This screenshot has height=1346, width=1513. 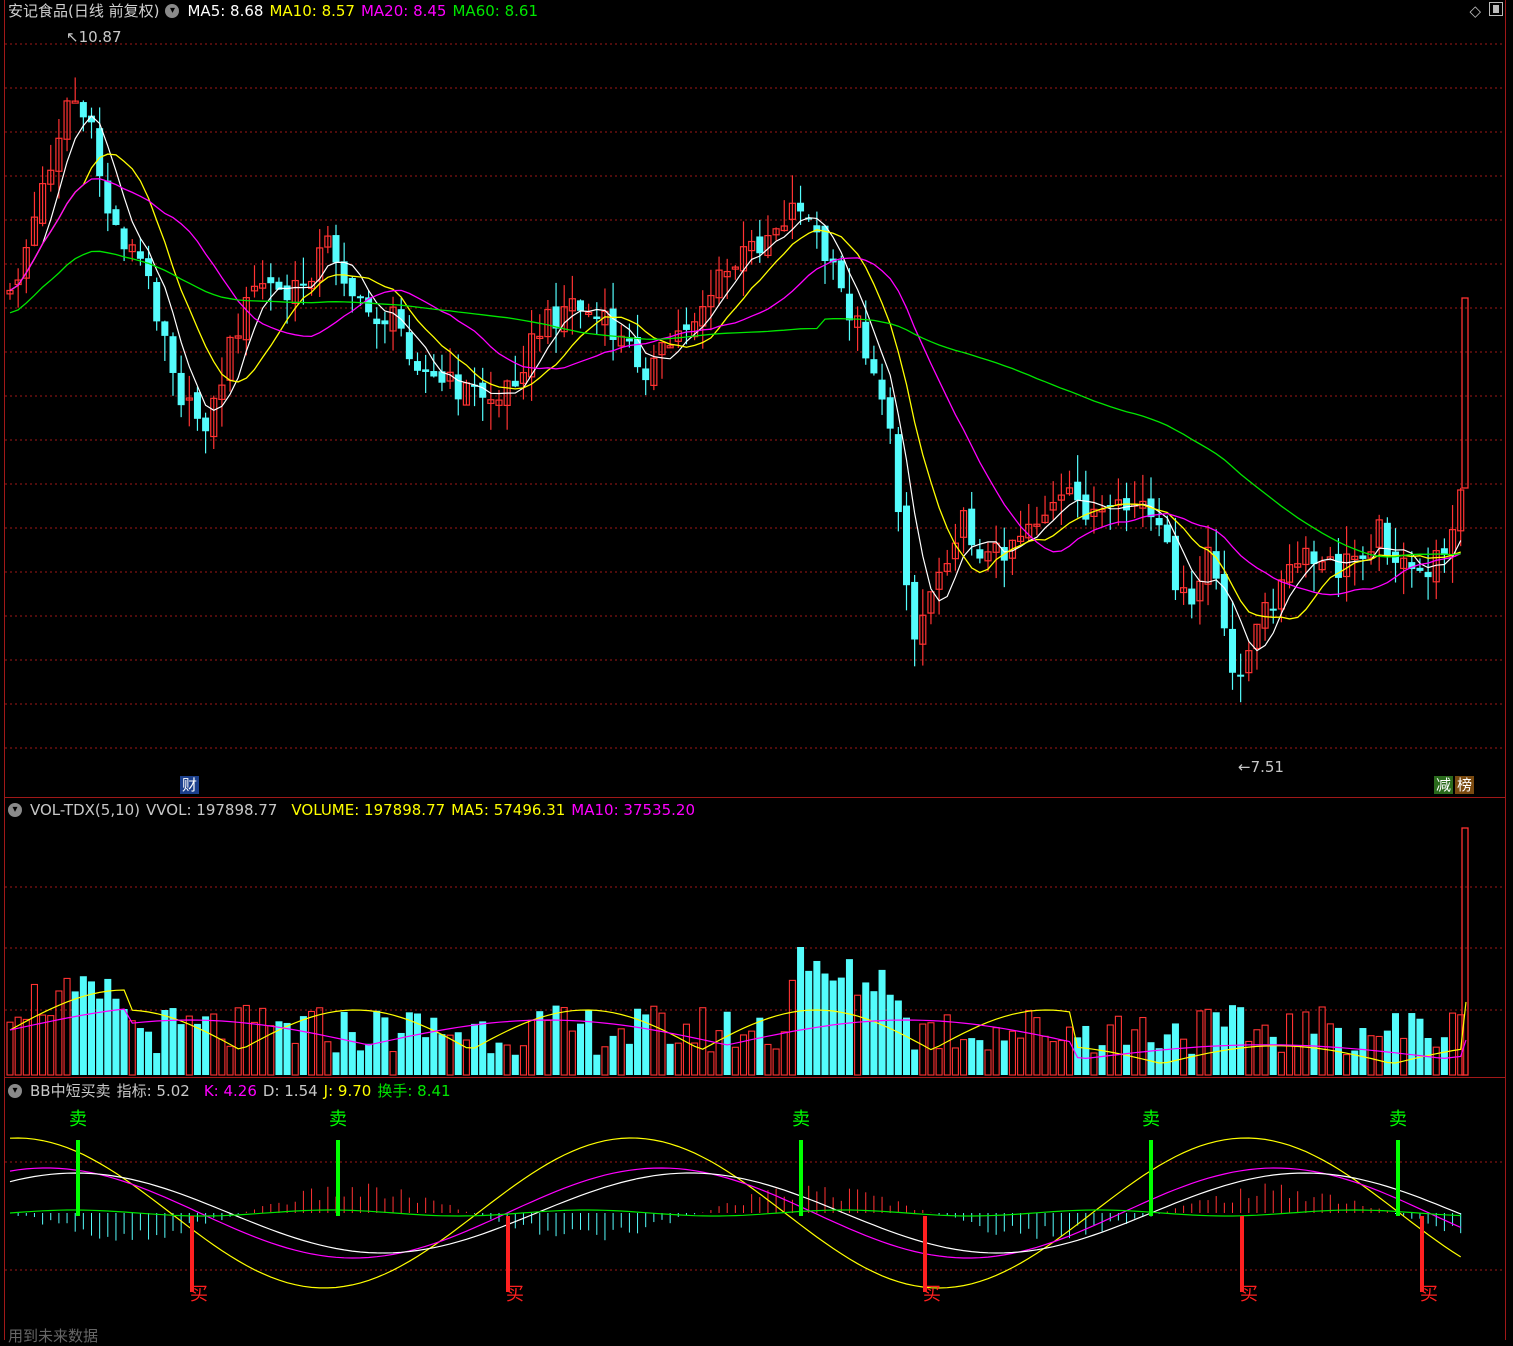 What do you see at coordinates (94, 37) in the screenshot?
I see `price-high-mark: ↖10.87` at bounding box center [94, 37].